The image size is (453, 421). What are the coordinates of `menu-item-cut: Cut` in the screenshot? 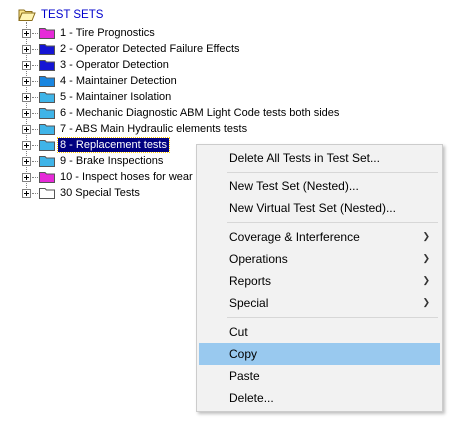 It's located at (319, 332).